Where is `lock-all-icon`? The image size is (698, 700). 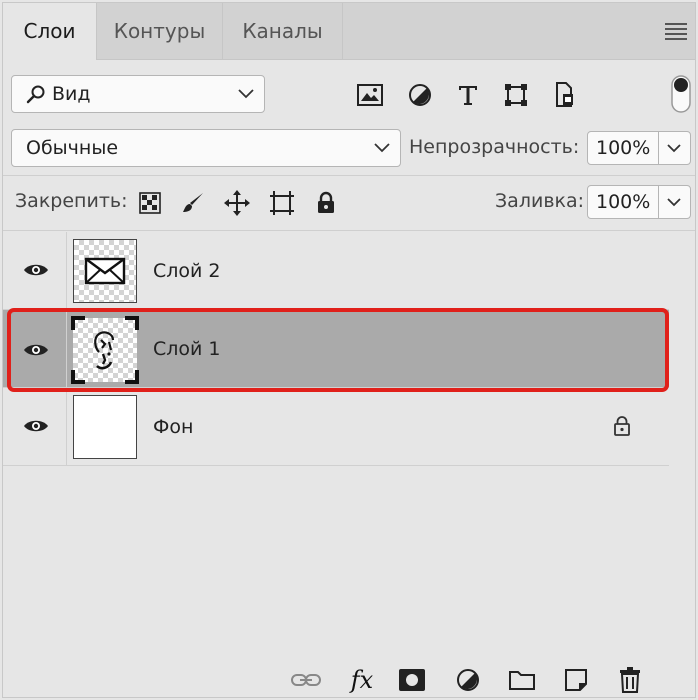
lock-all-icon is located at coordinates (326, 203).